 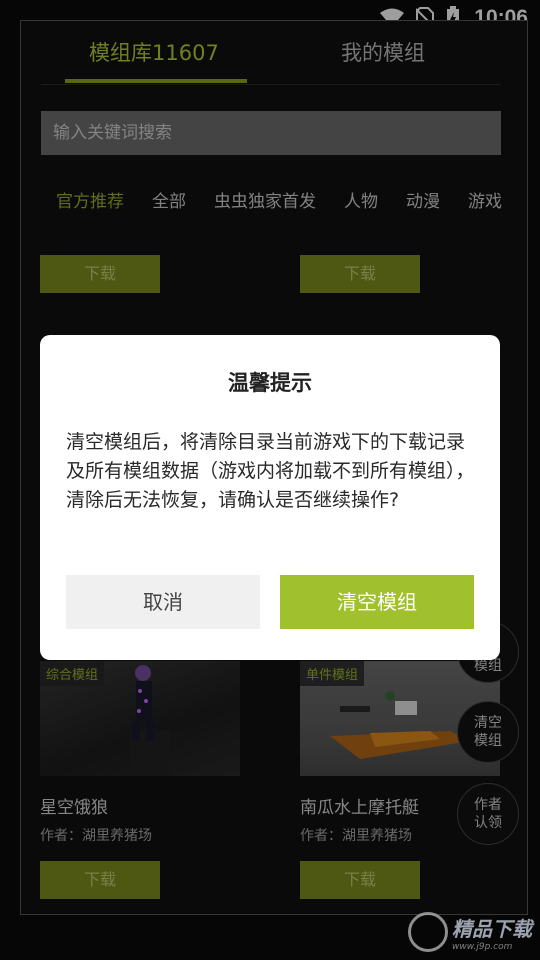 I want to click on cancel-button: 取消, so click(x=163, y=602).